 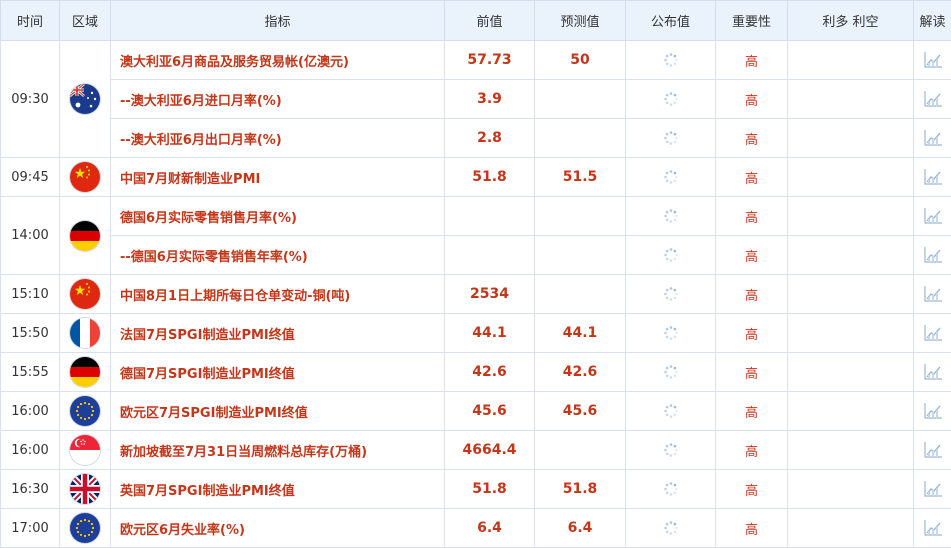 What do you see at coordinates (476, 333) in the screenshot?
I see `table-row: 15:50法国7月SPGI制造业PMI终值44.144.1高` at bounding box center [476, 333].